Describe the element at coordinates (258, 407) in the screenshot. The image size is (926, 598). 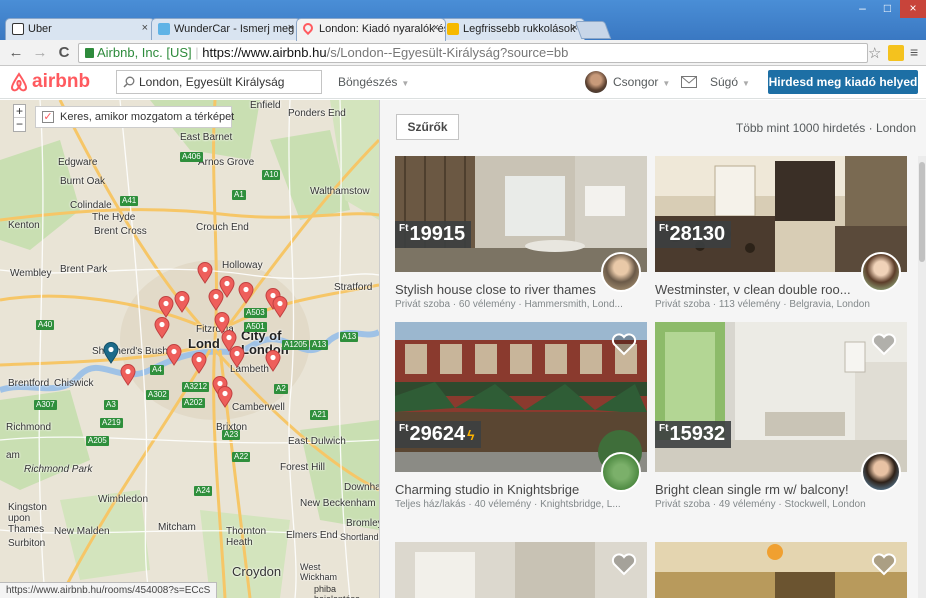
I see `map-label: Camberwell` at that location.